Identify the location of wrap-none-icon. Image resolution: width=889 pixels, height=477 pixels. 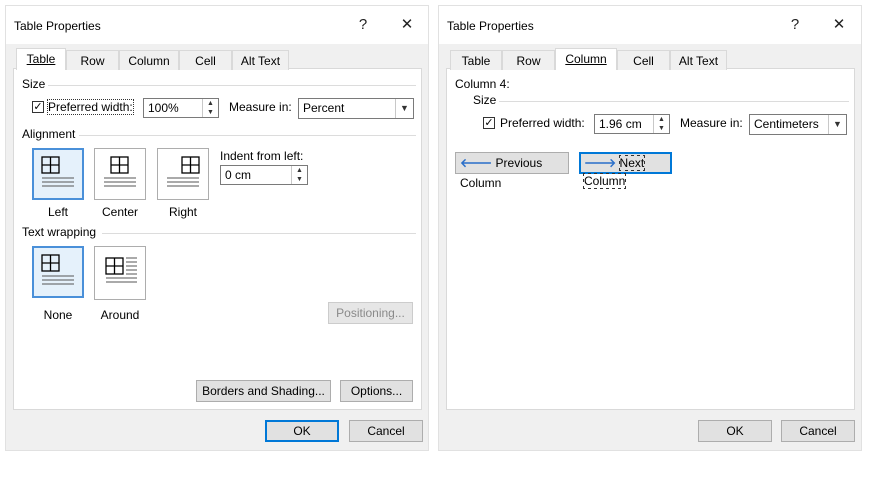
(57, 269).